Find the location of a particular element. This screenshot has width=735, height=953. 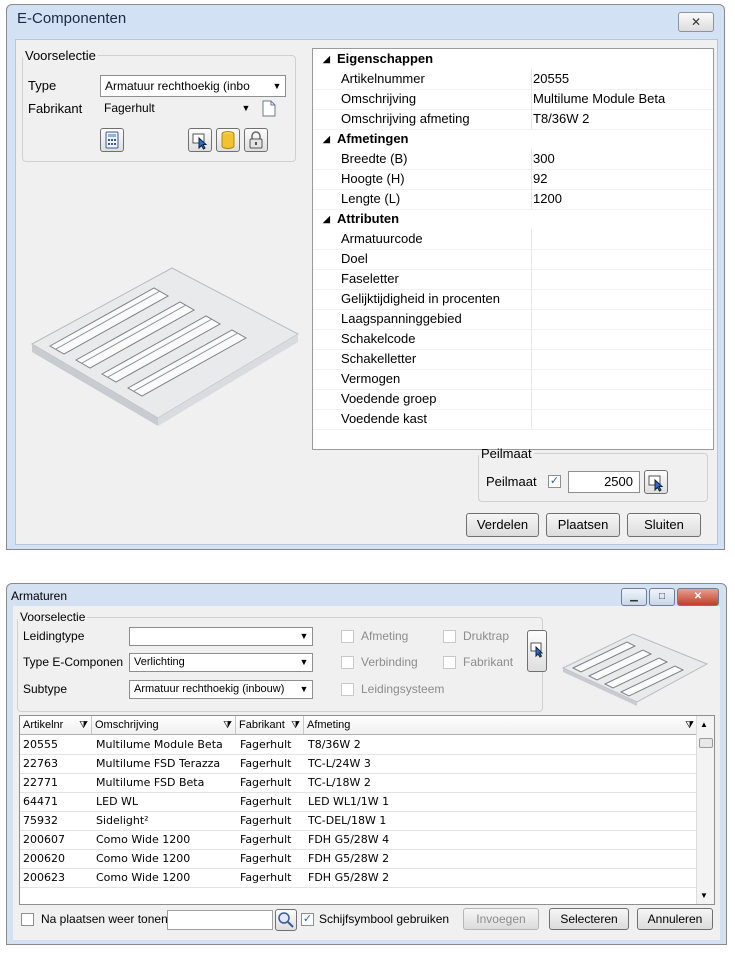

filter-manufacturer-checkbox is located at coordinates (449, 662).